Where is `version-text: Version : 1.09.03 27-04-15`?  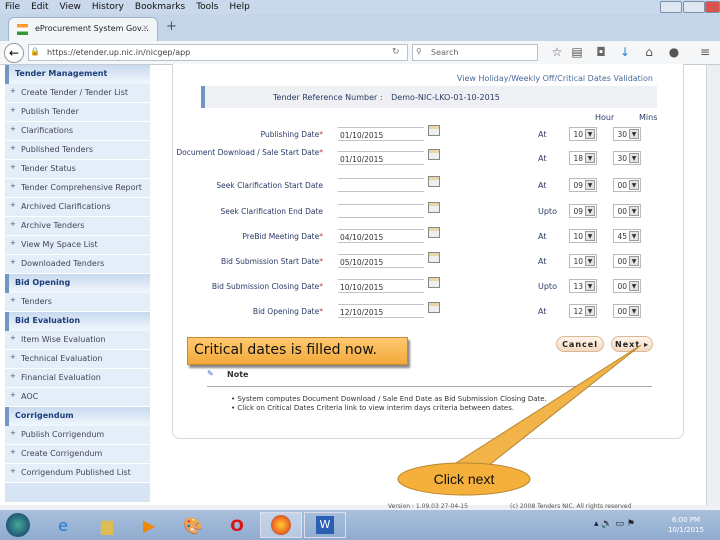 version-text: Version : 1.09.03 27-04-15 is located at coordinates (428, 506).